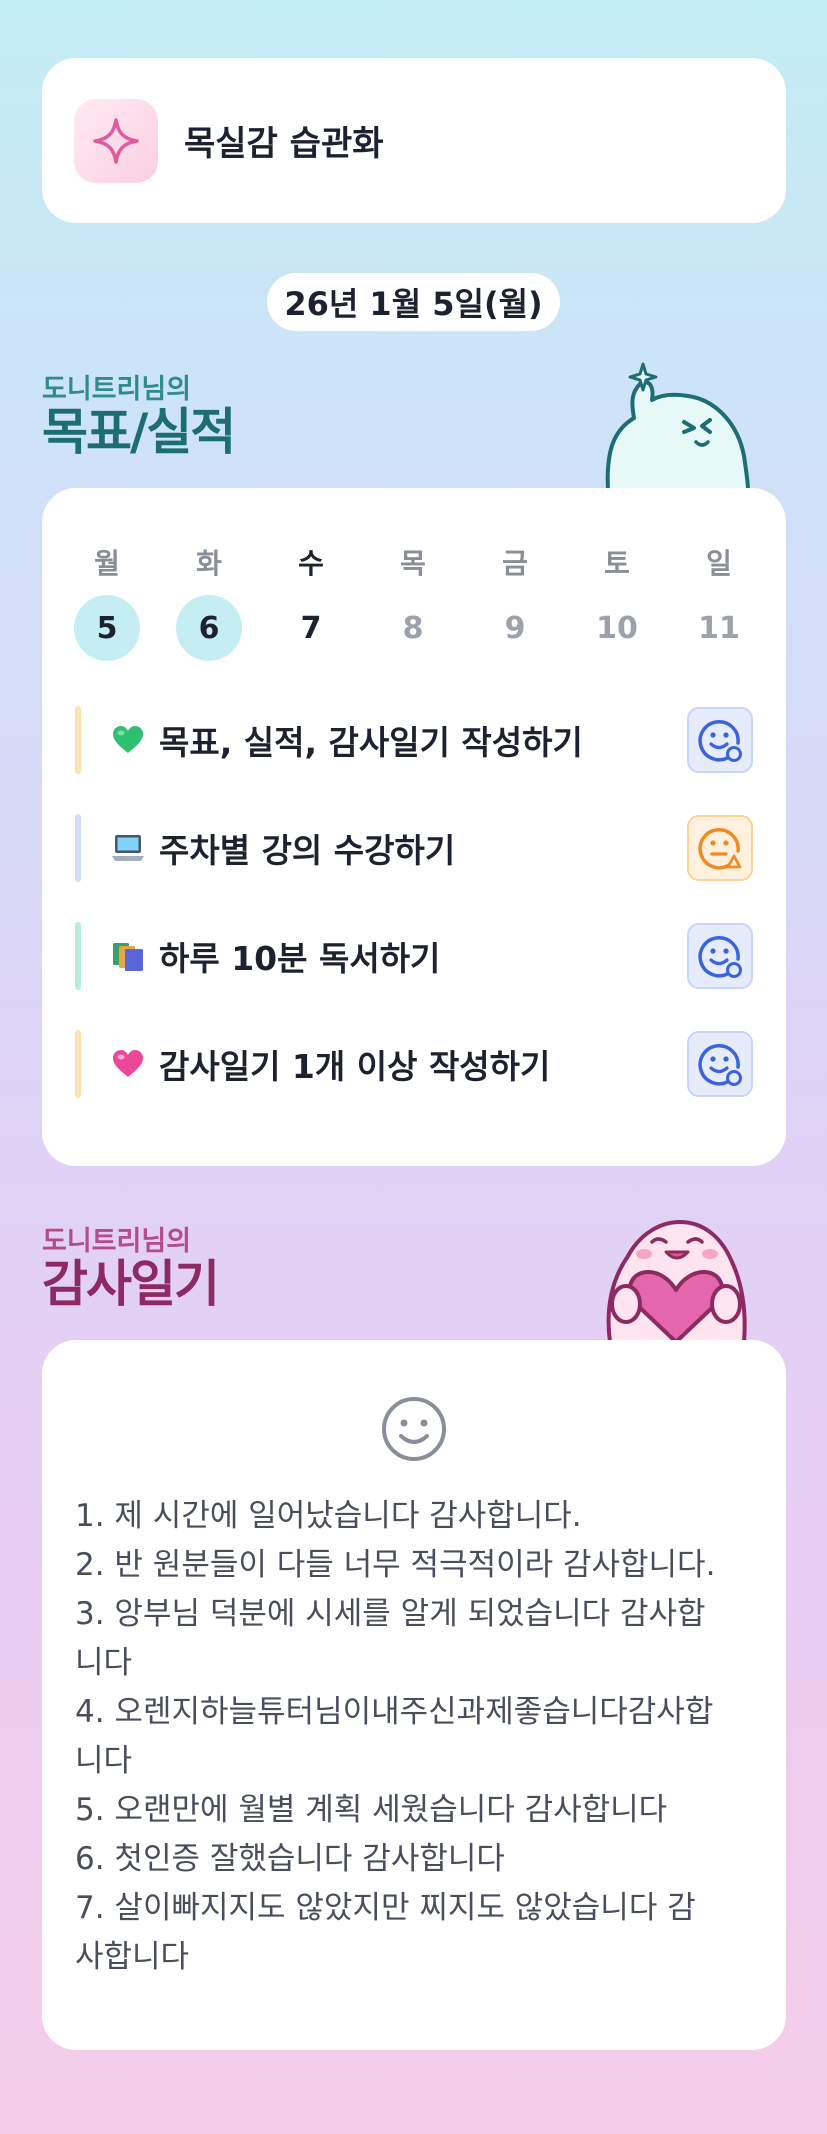  I want to click on date-selector: 26년 1월 5일(월), so click(413, 302).